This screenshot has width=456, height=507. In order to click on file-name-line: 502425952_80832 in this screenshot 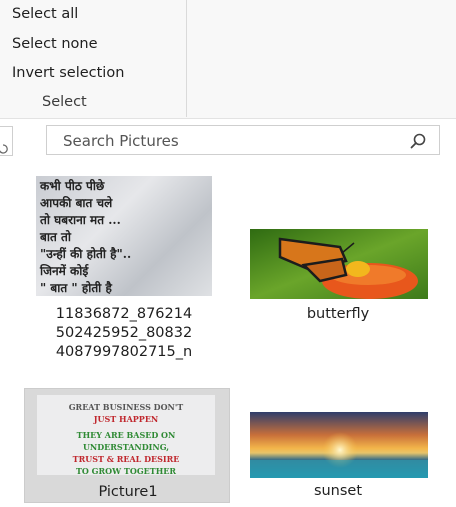, I will do `click(124, 333)`.